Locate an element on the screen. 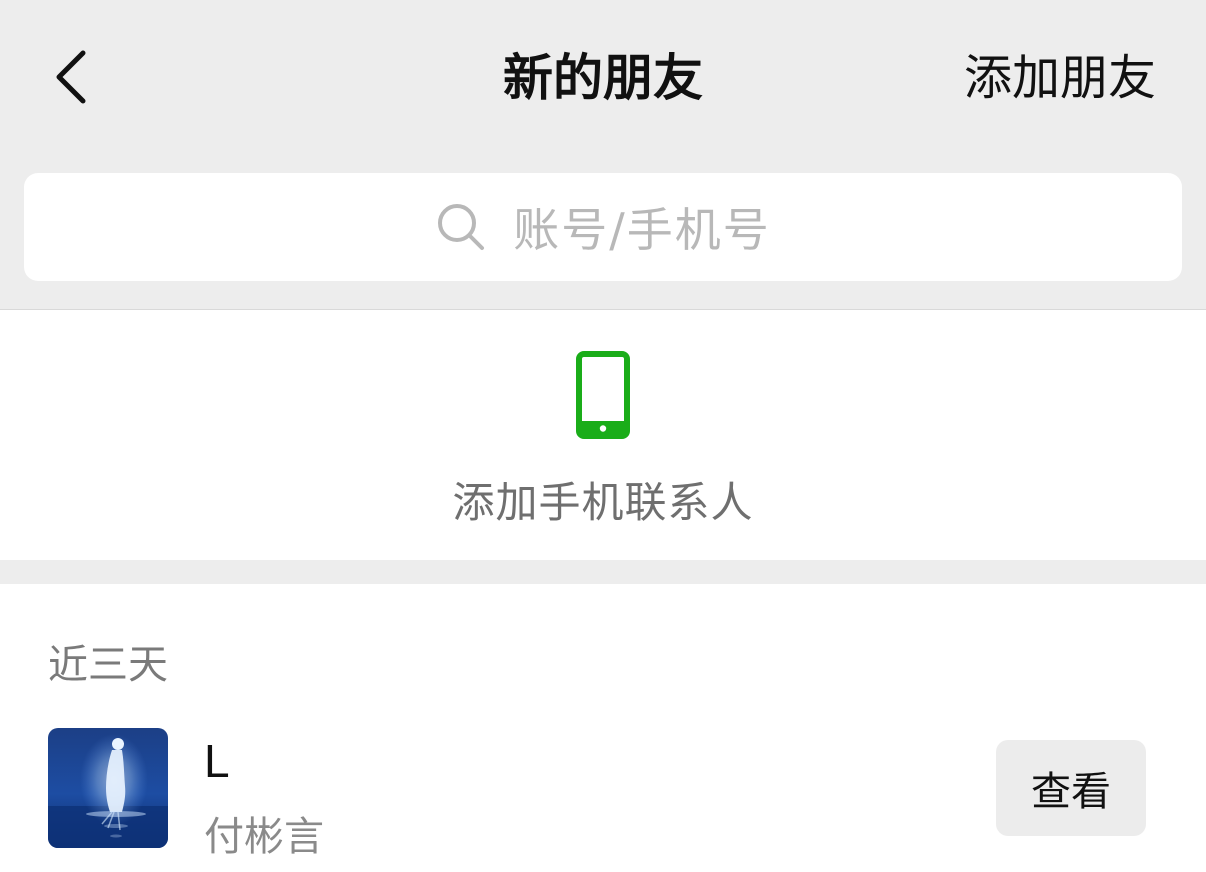 The image size is (1206, 872). avatar is located at coordinates (108, 788).